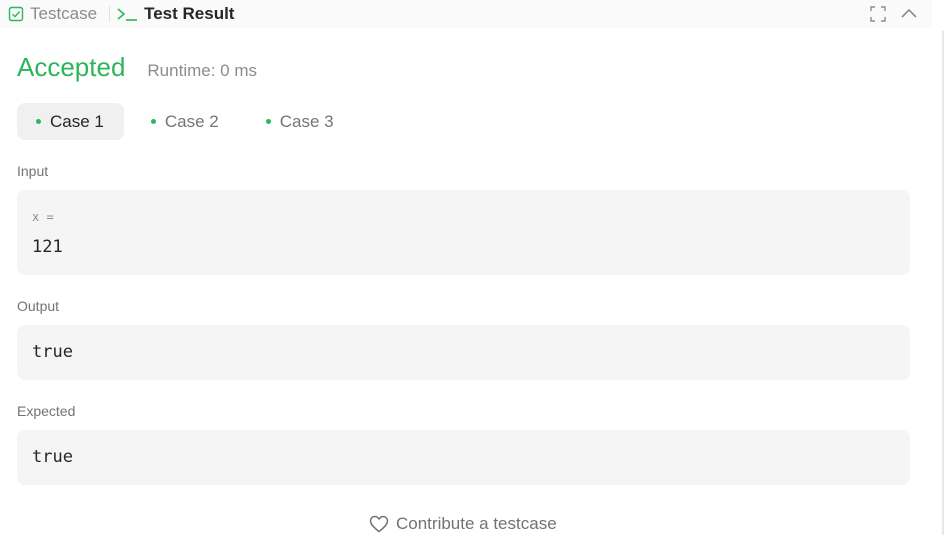  Describe the element at coordinates (137, 67) in the screenshot. I see `result-summary: Accepted Runtime: 0 ms` at that location.